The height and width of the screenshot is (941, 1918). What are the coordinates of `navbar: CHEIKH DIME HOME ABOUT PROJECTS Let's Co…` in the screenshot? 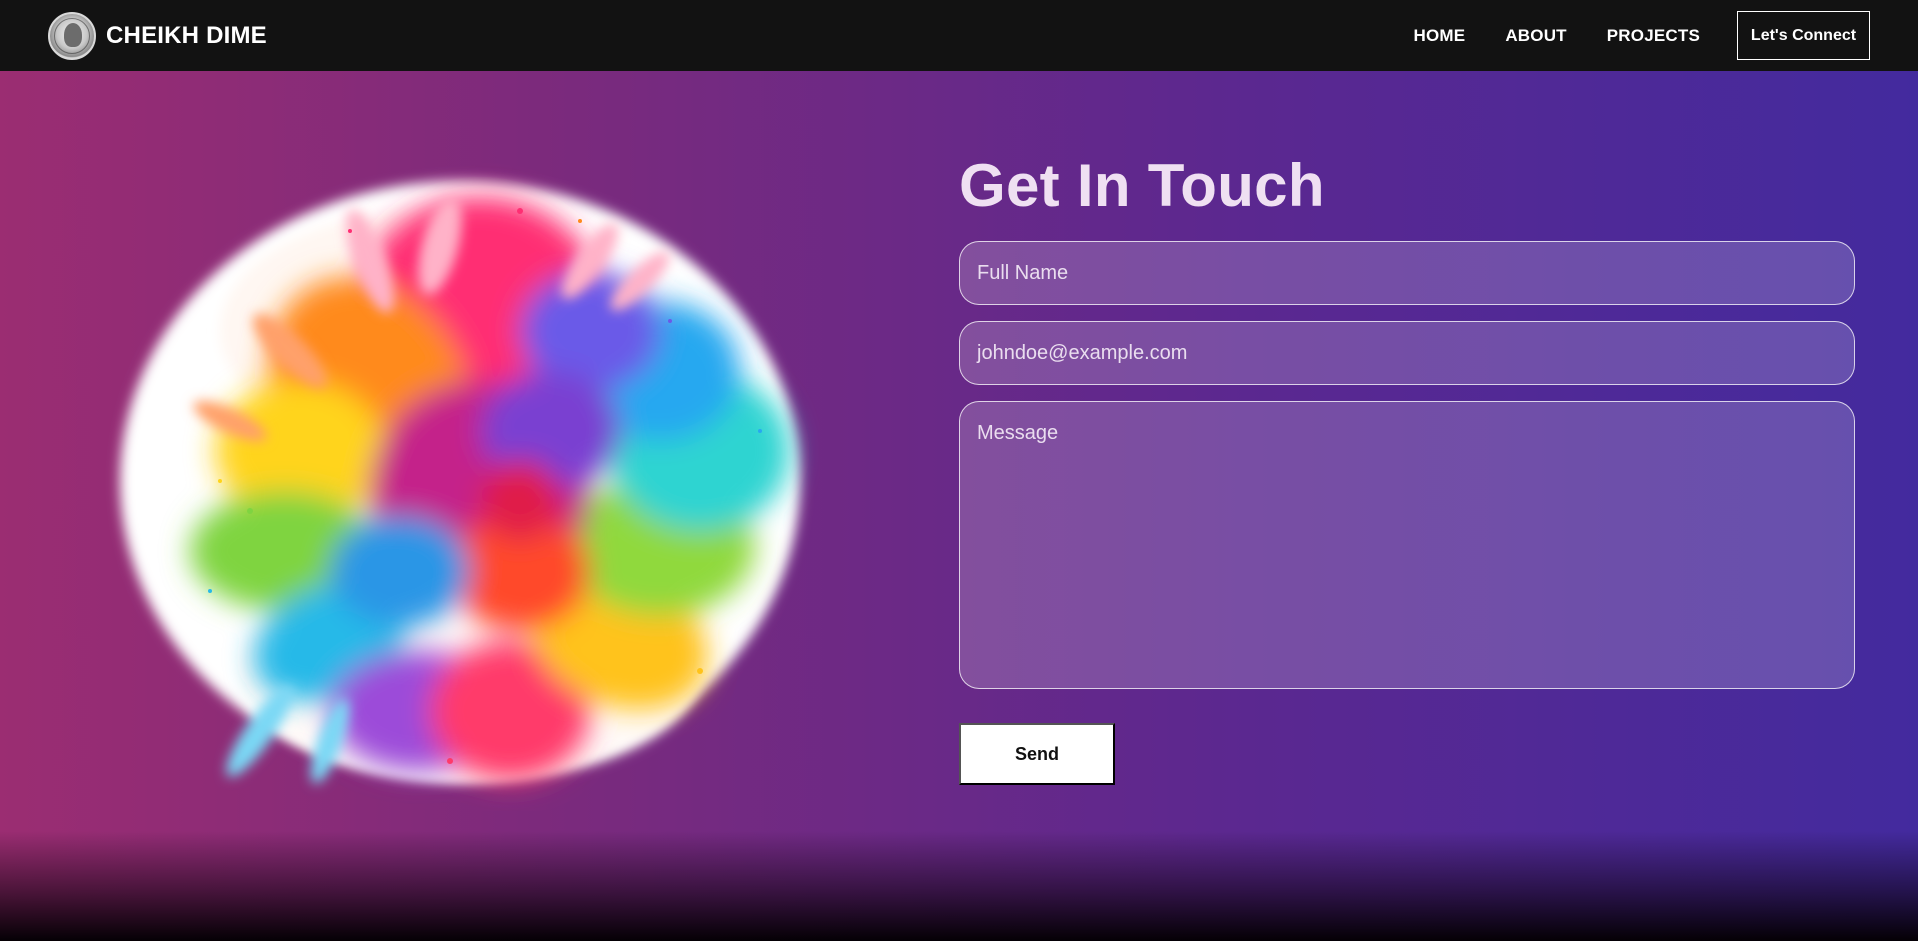 It's located at (959, 35).